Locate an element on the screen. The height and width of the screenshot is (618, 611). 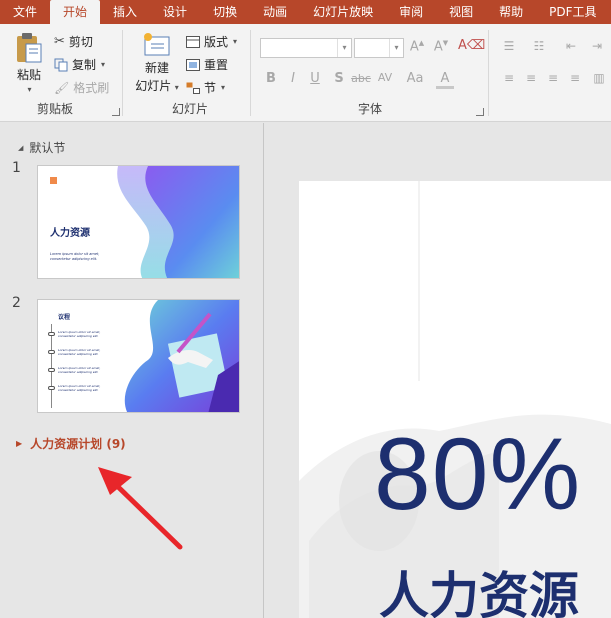
tab-slideshow: 幻灯片放映 is located at coordinates (343, 12).